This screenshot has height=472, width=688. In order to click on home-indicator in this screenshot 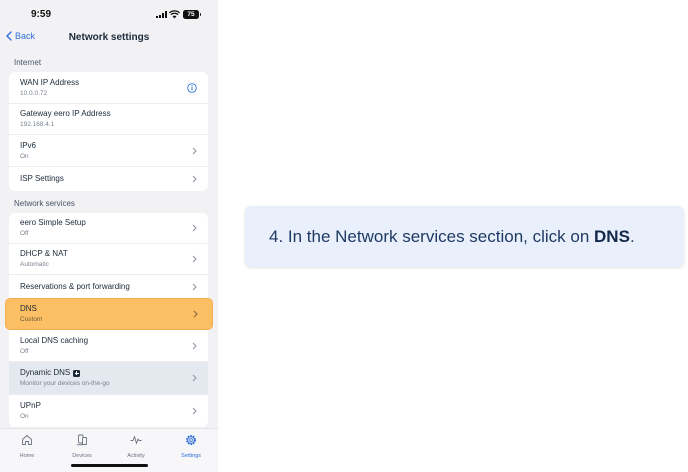, I will do `click(109, 465)`.